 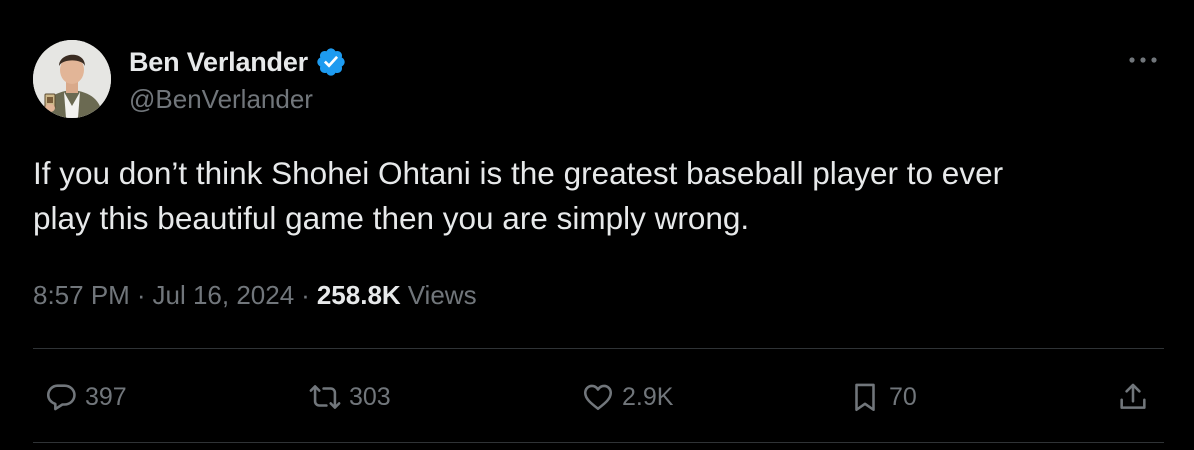 I want to click on author-display-name: Ben Verlander, so click(x=218, y=62).